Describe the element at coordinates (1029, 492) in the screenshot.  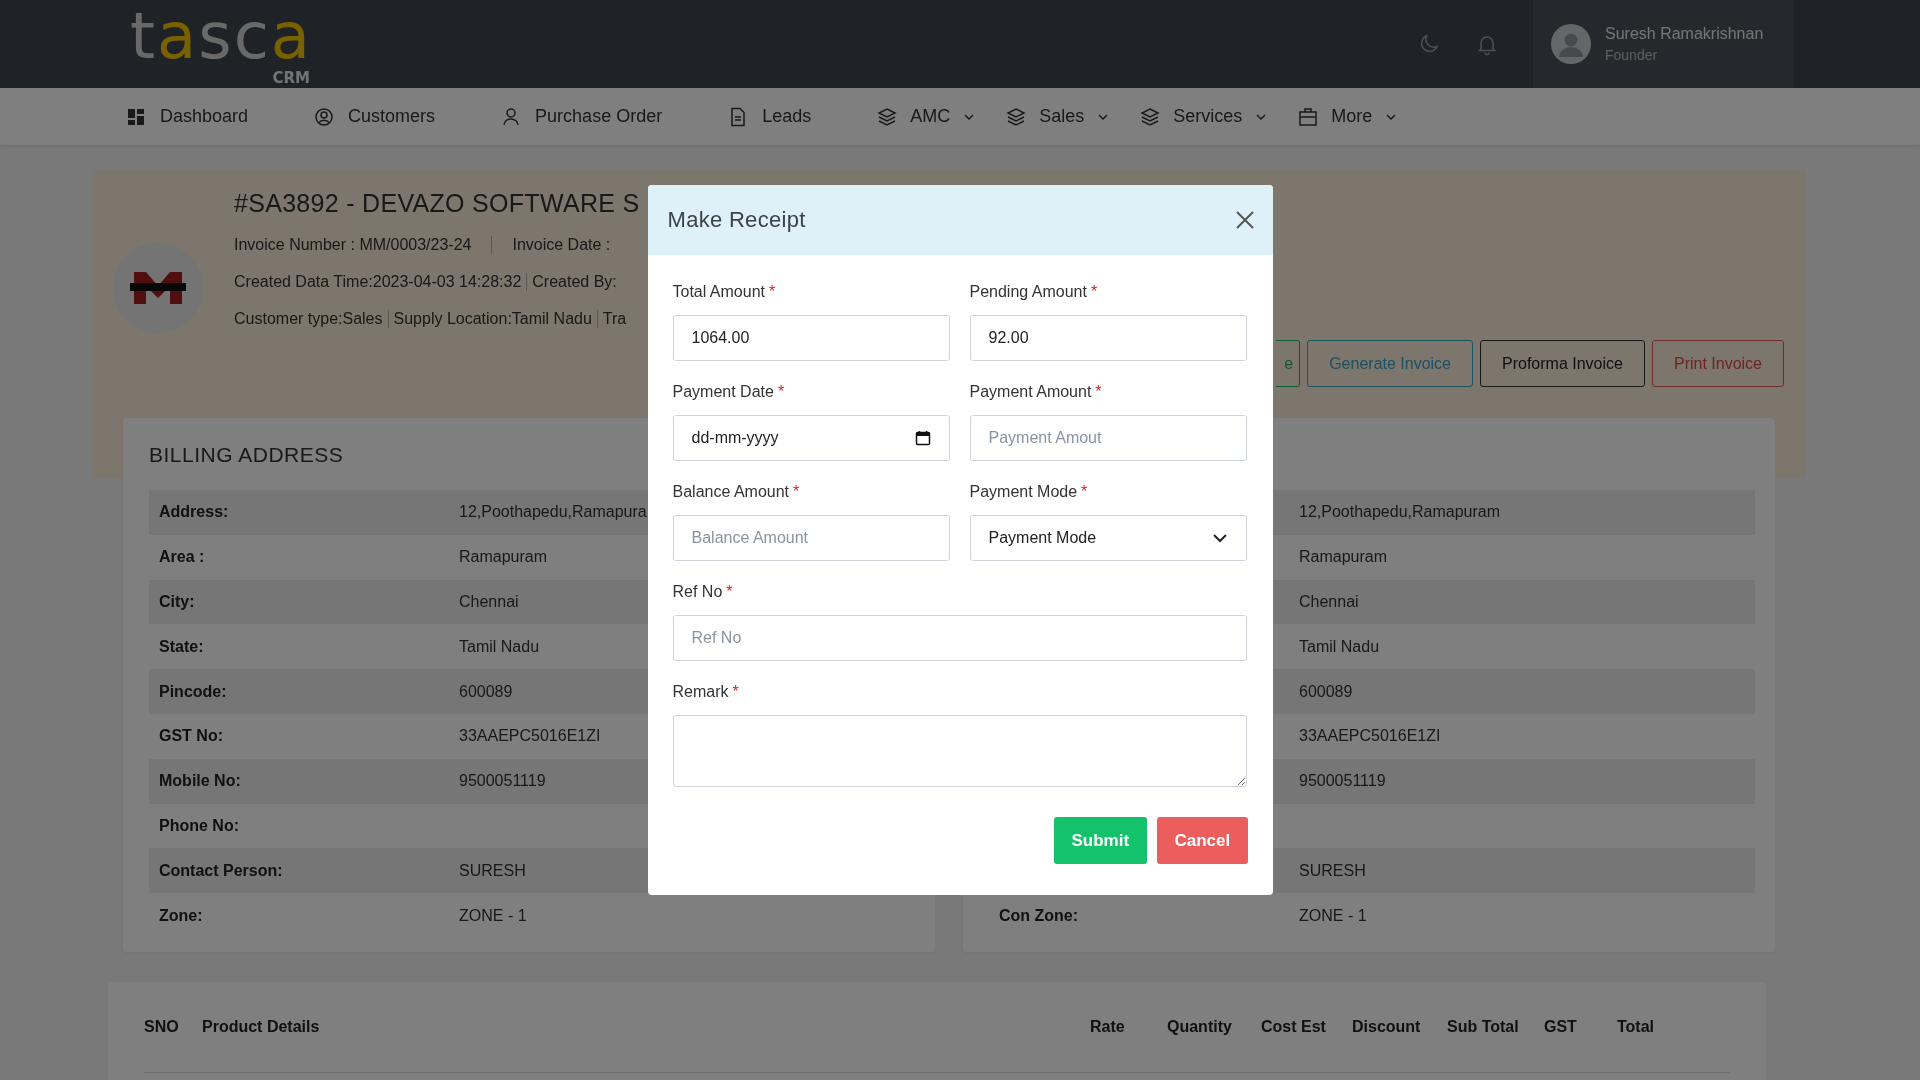
I see `field-label: Payment Mode *` at that location.